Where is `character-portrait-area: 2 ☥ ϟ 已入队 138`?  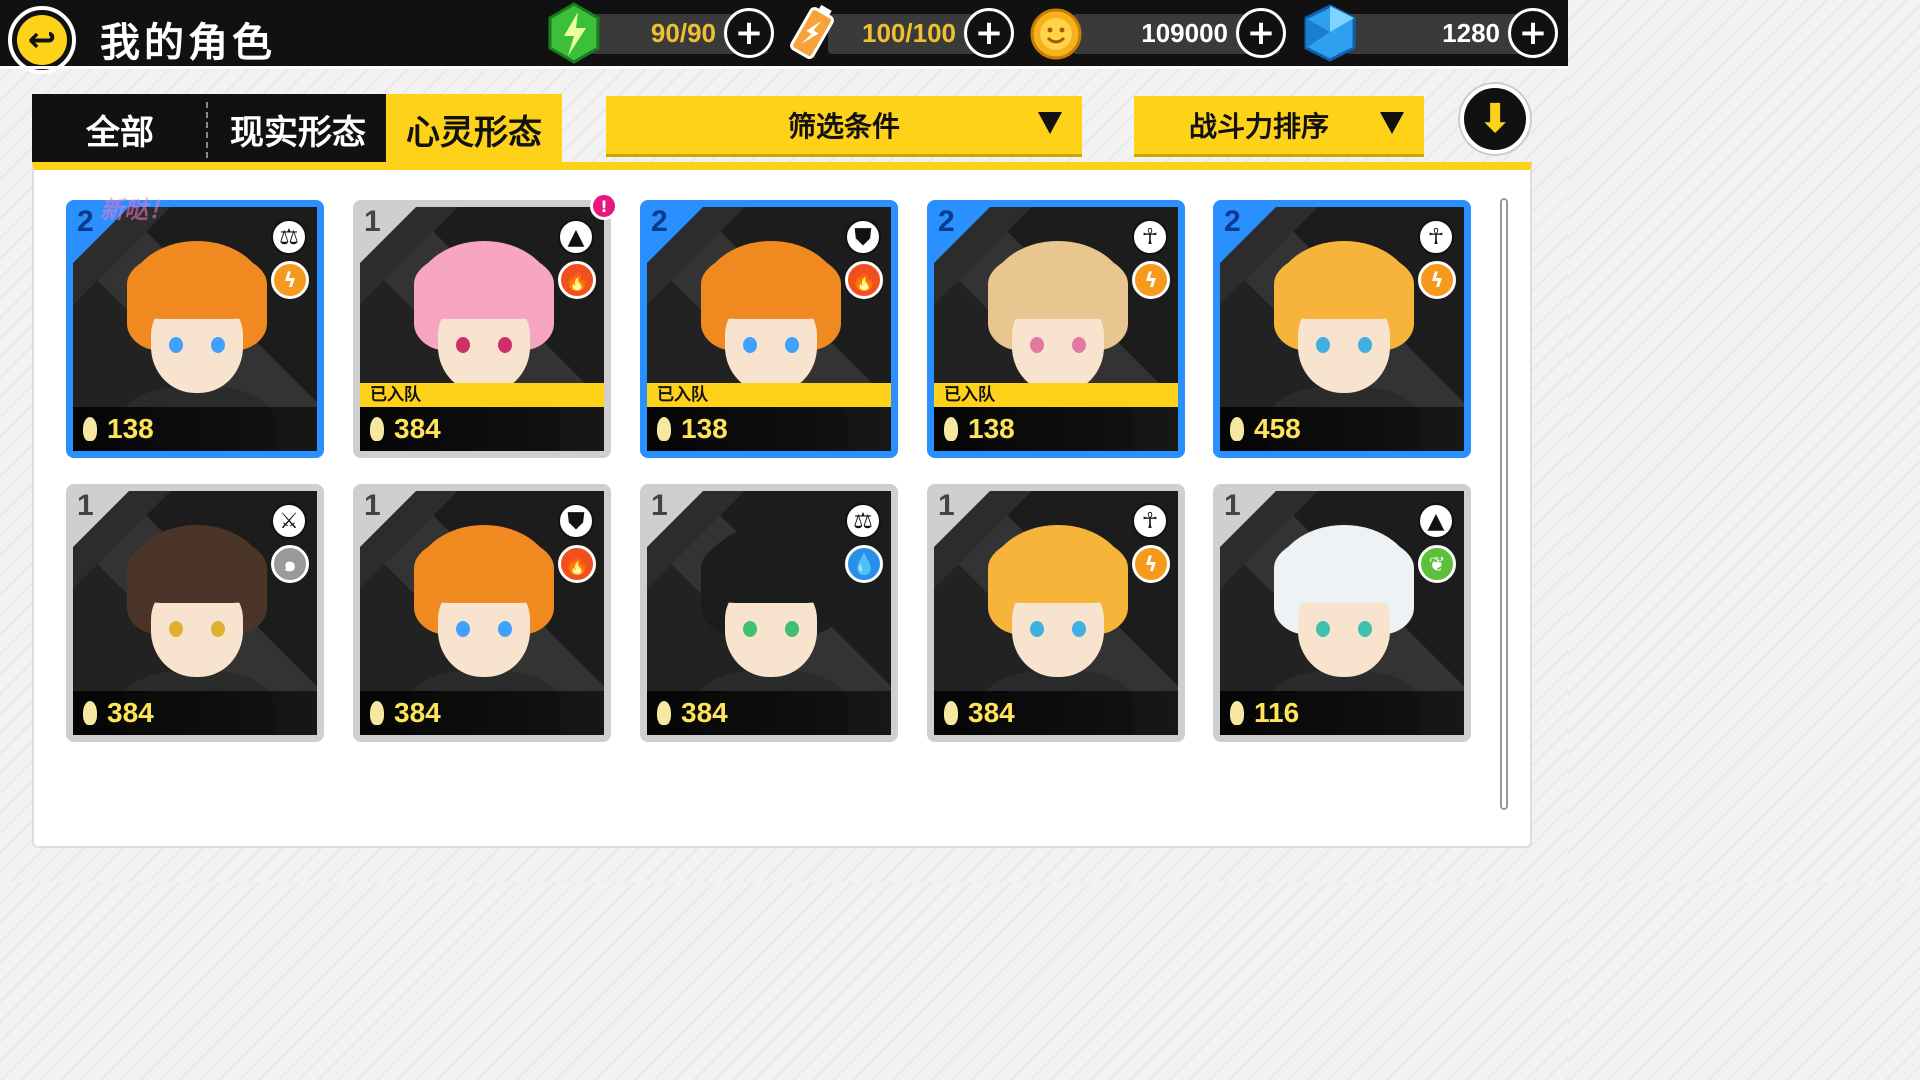 character-portrait-area: 2 ☥ ϟ 已入队 138 is located at coordinates (1056, 329).